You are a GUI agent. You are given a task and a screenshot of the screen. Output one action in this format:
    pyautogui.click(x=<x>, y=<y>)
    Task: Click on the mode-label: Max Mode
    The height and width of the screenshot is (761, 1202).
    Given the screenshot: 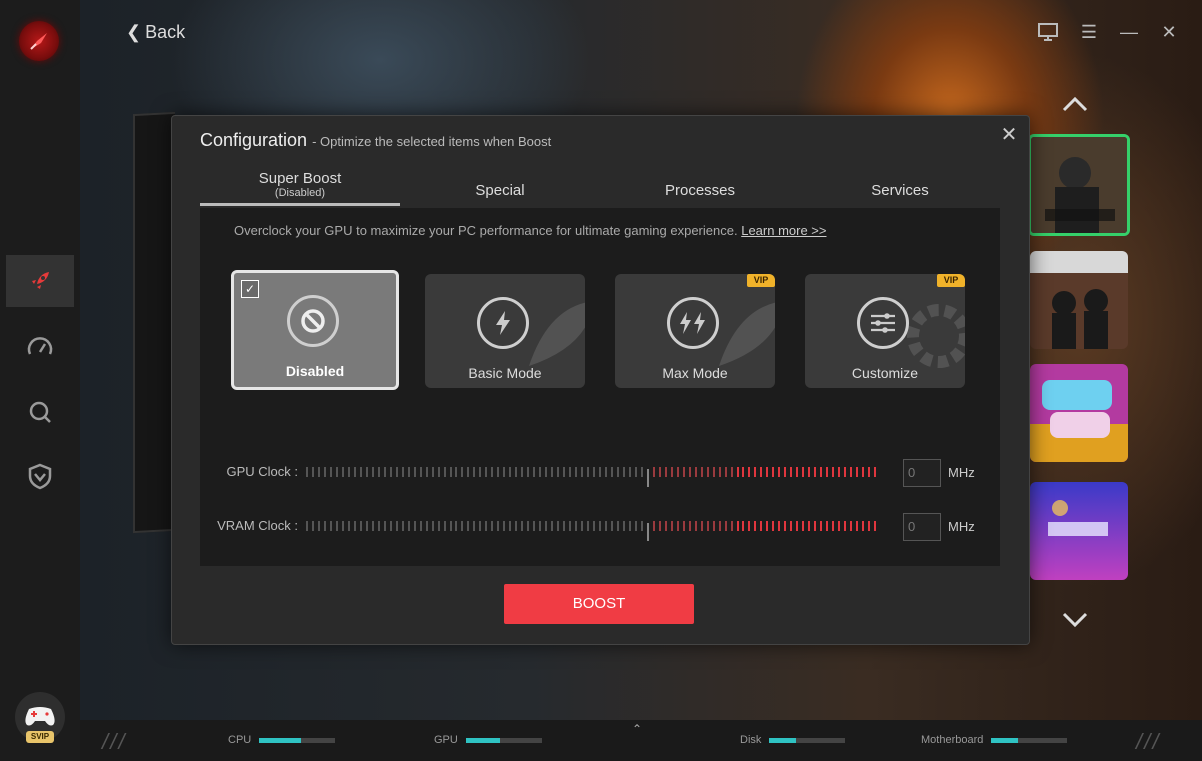 What is the action you would take?
    pyautogui.click(x=695, y=373)
    